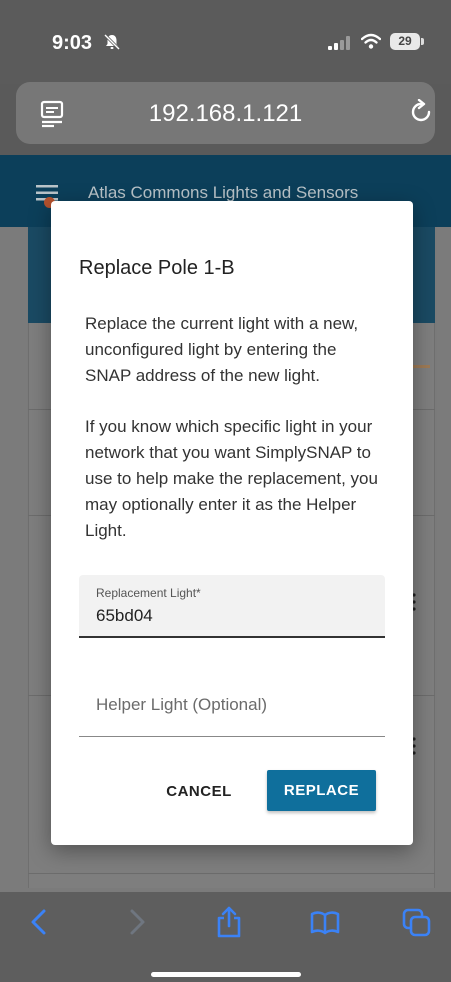 This screenshot has width=451, height=982. I want to click on replacement-light-field: Replacement Light*, so click(232, 606).